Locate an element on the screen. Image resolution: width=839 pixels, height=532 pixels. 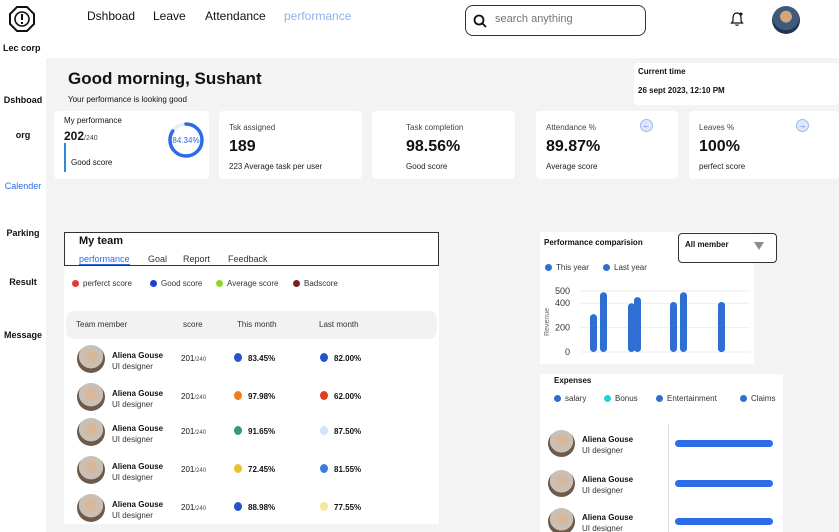
last-month-text: 82.00% is located at coordinates (348, 358).